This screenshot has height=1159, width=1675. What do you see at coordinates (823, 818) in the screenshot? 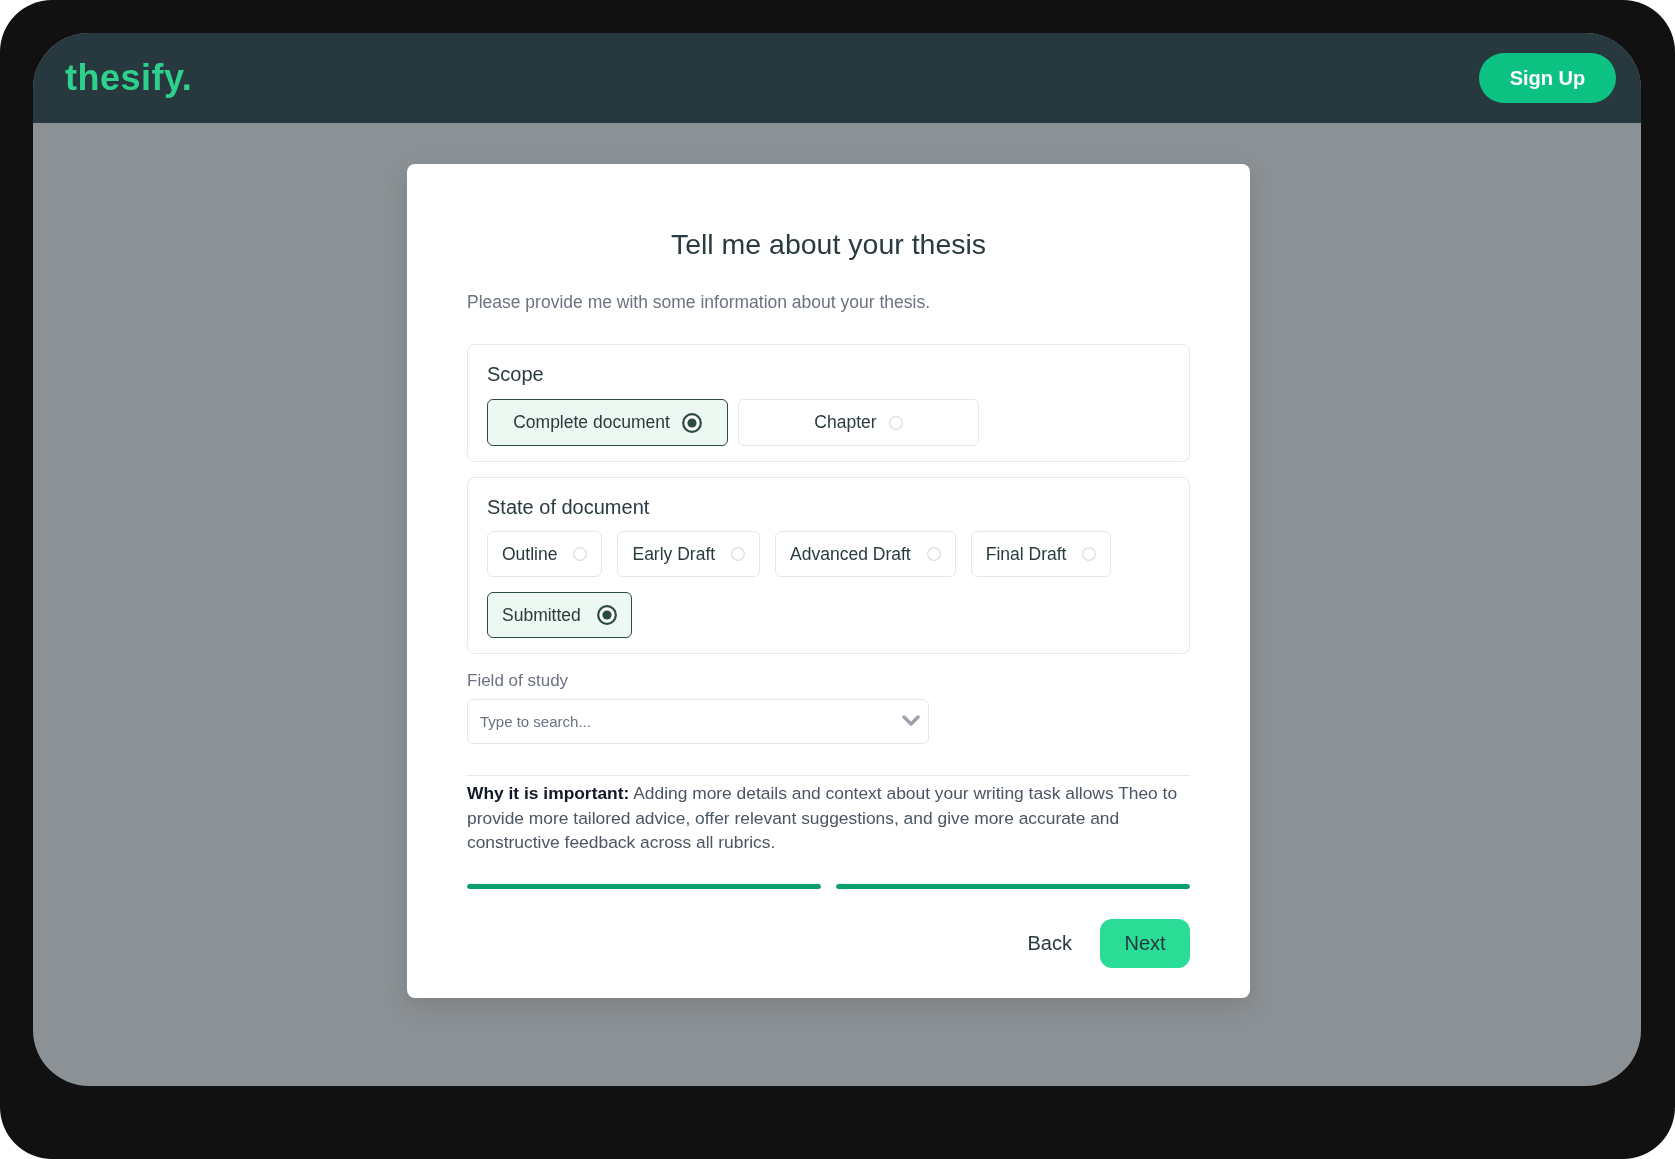
I see `info-paragraph: Why it is important: Adding more details and context about your writing task allows Theo to provide more tailored advice, offer relevant suggestions, and give more accurate and constructive feedback across all rubrics.` at bounding box center [823, 818].